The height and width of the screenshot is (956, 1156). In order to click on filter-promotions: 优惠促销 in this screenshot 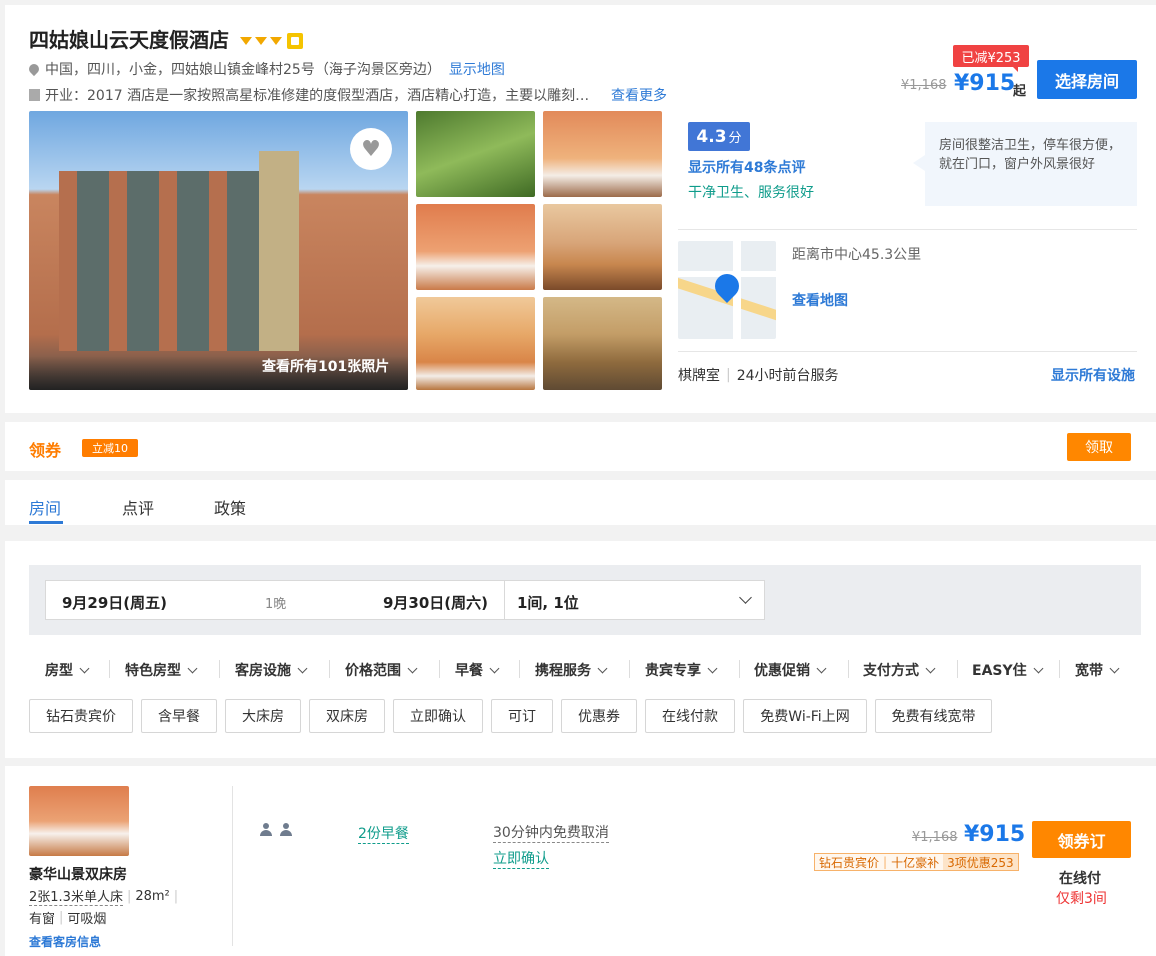, I will do `click(790, 670)`.